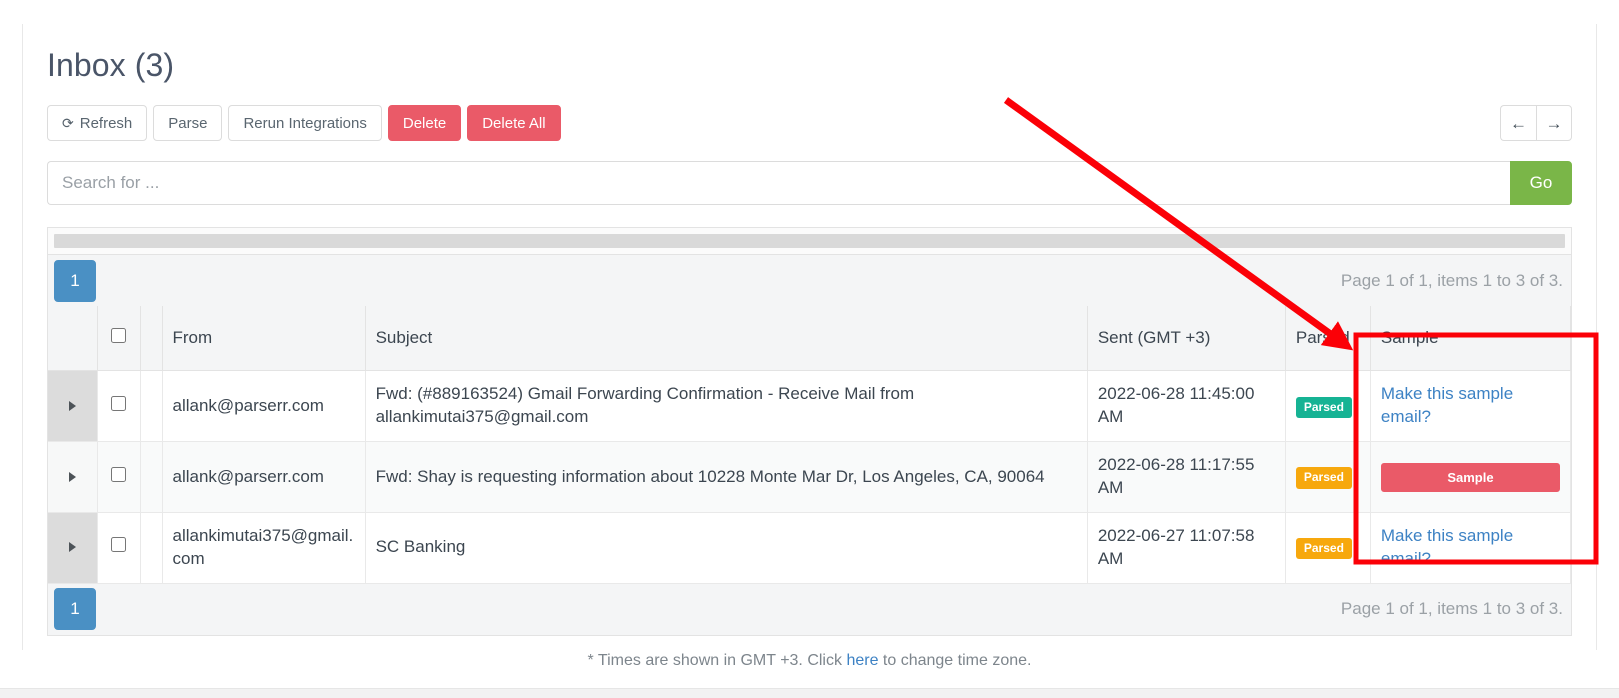 This screenshot has width=1619, height=698. Describe the element at coordinates (809, 280) in the screenshot. I see `pagination-top: 1 Page 1 of 1, items 1 to 3 of 3.` at that location.